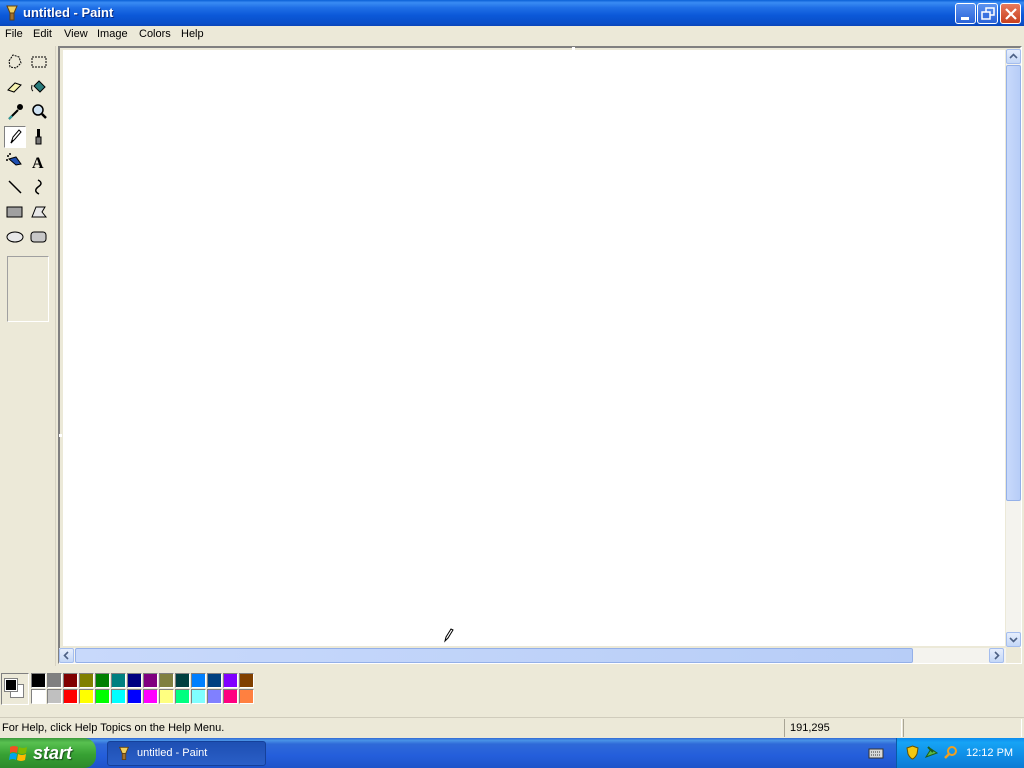 Image resolution: width=1024 pixels, height=768 pixels. What do you see at coordinates (112, 34) in the screenshot?
I see `menu-image: Image` at bounding box center [112, 34].